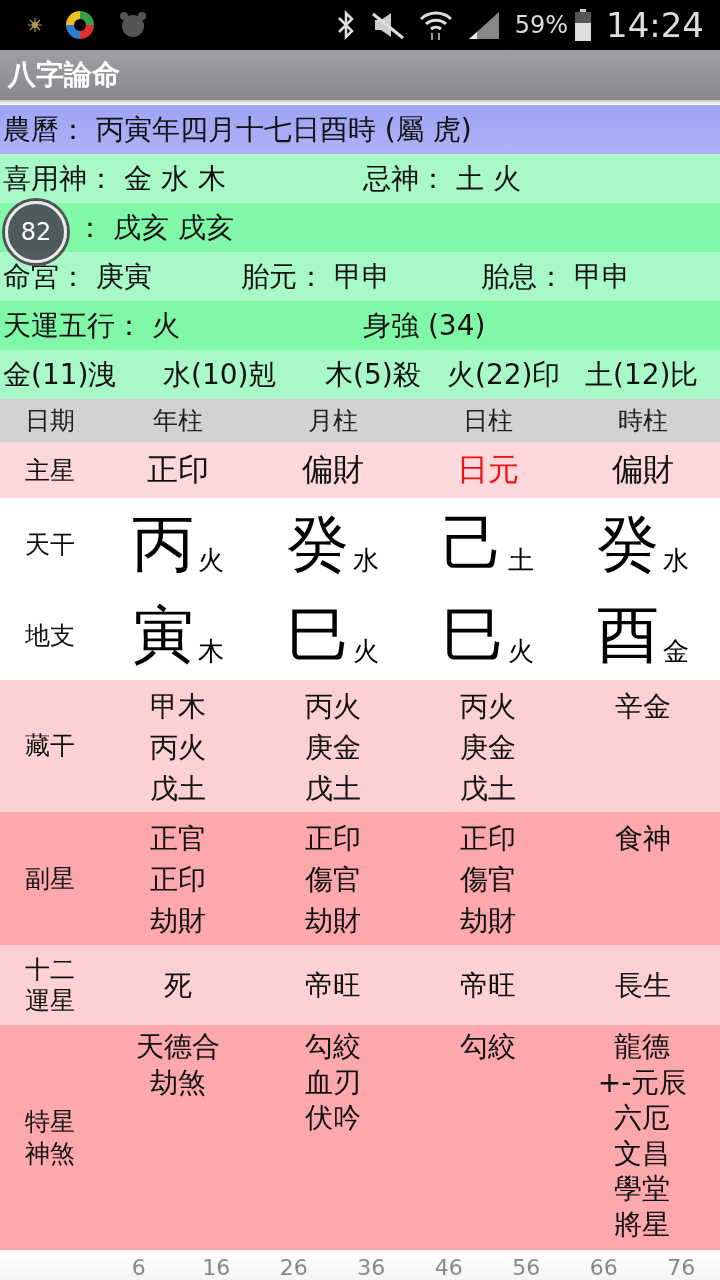  What do you see at coordinates (50, 1001) in the screenshot?
I see `row-label: 運星` at bounding box center [50, 1001].